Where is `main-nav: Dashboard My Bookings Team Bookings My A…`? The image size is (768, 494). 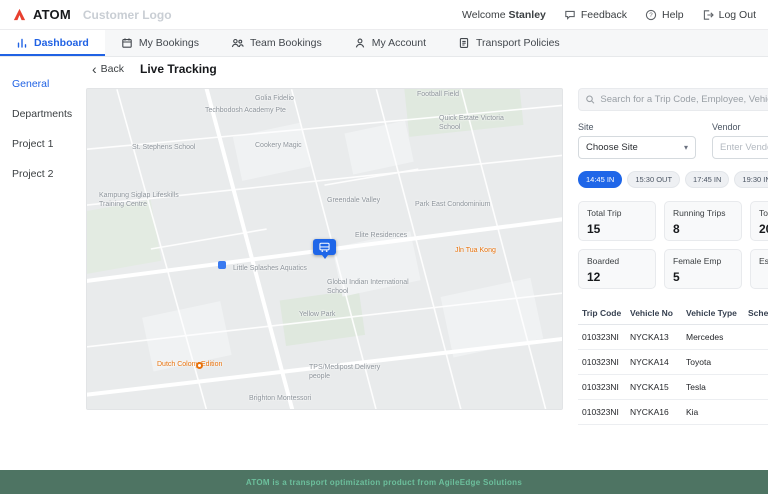 main-nav: Dashboard My Bookings Team Bookings My A… is located at coordinates (384, 43).